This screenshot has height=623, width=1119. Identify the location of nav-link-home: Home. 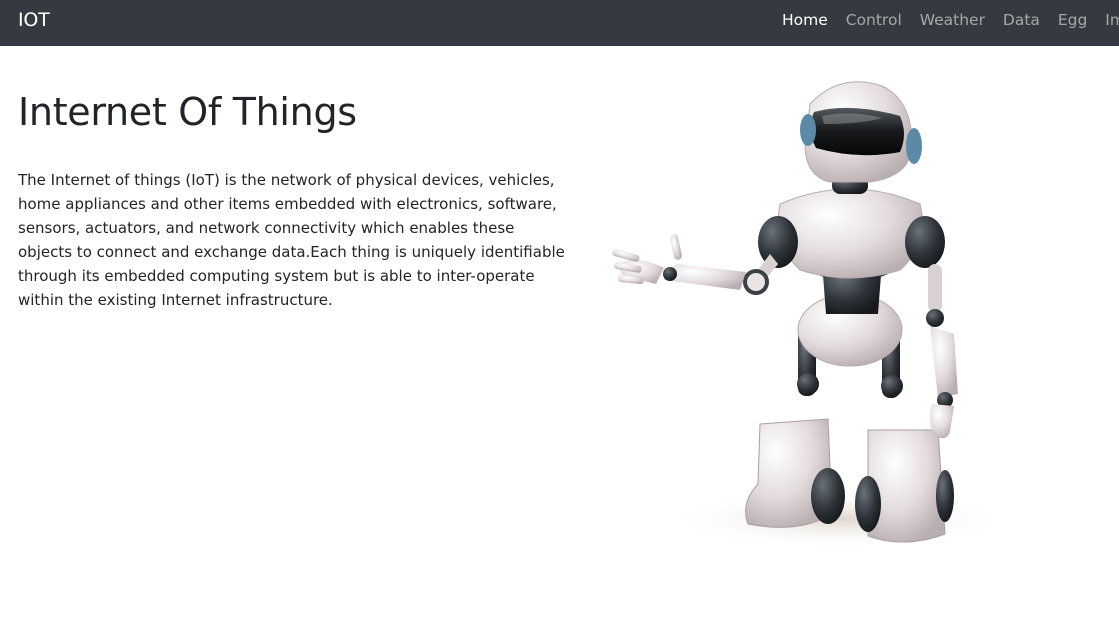
(805, 20).